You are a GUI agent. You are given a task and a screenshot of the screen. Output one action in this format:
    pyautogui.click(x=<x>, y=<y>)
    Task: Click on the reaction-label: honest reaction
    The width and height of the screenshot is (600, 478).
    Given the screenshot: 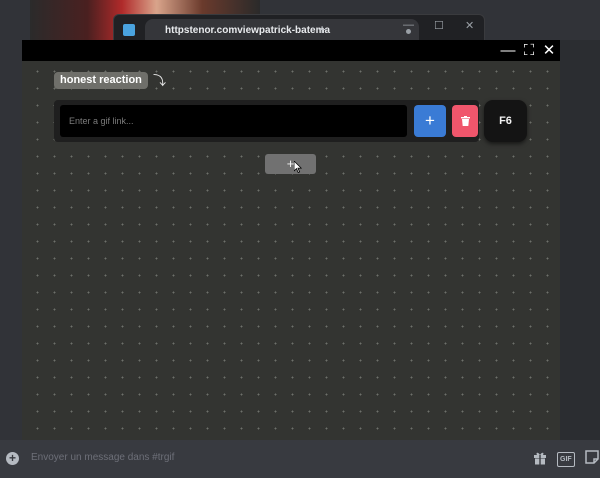 What is the action you would take?
    pyautogui.click(x=101, y=80)
    